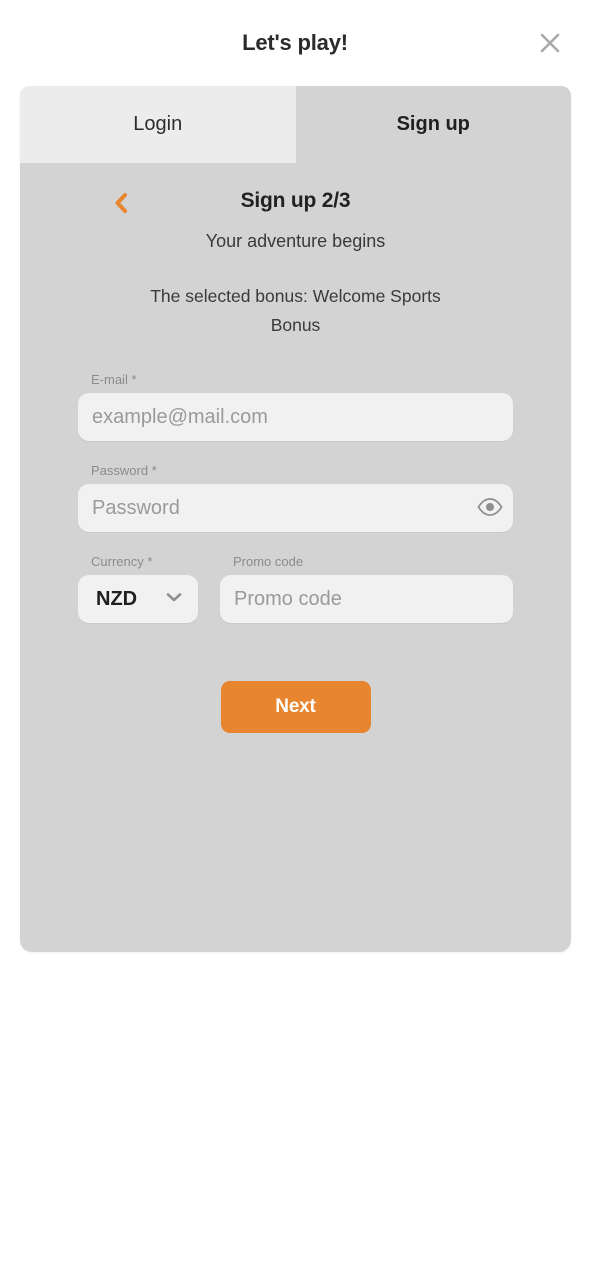 The height and width of the screenshot is (1280, 590). I want to click on promo-label: Promo code, so click(268, 561).